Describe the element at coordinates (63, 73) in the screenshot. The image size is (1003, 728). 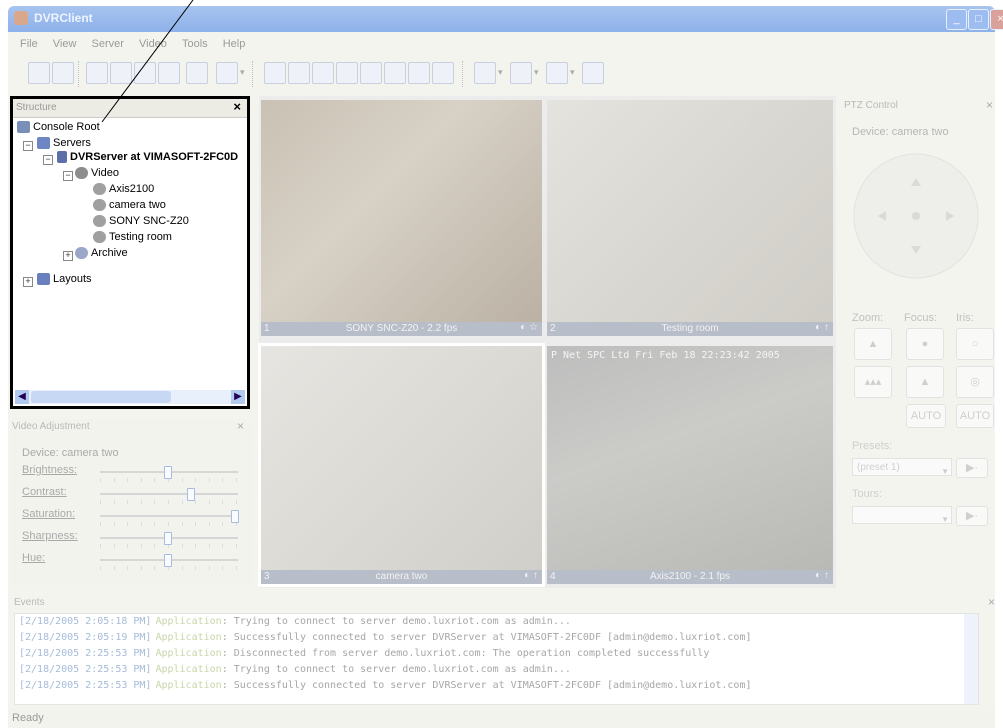
I see `save-icon` at that location.